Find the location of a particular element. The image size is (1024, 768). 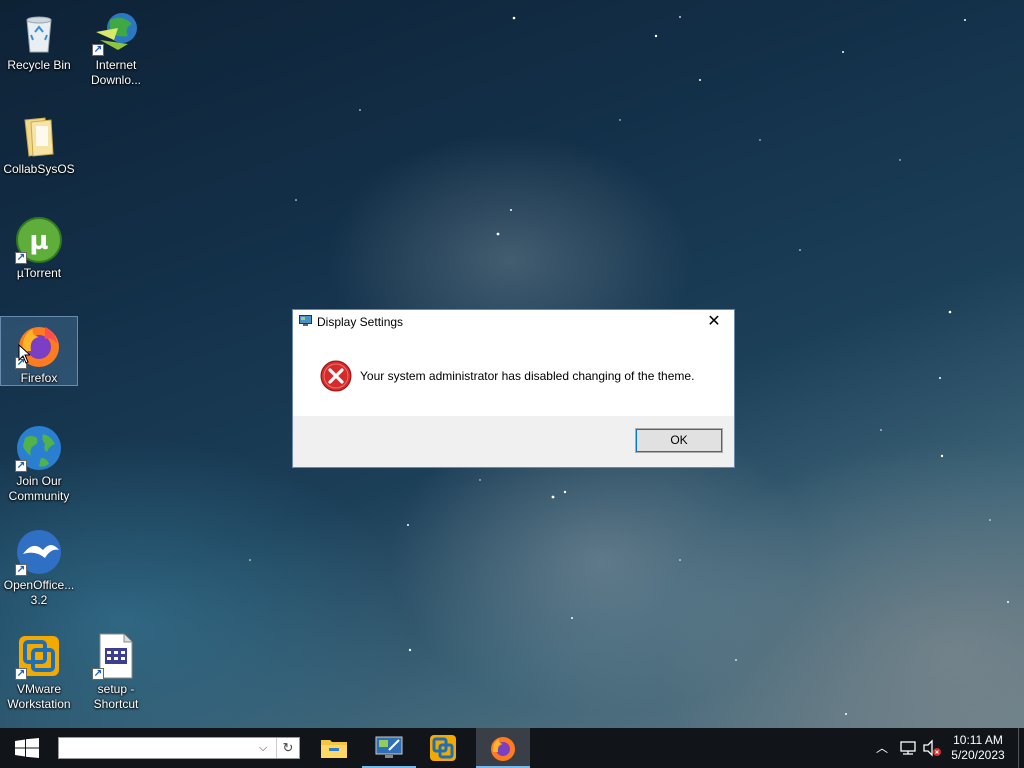

system-clock: 10:11 AM 5/20/2023 is located at coordinates (978, 748).